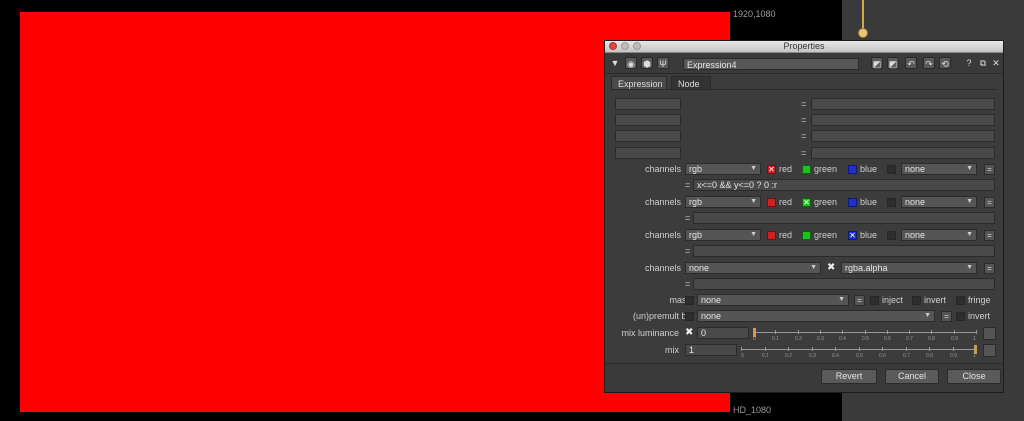 The image size is (1024, 421). Describe the element at coordinates (874, 300) in the screenshot. I see `inject-checkbox` at that location.